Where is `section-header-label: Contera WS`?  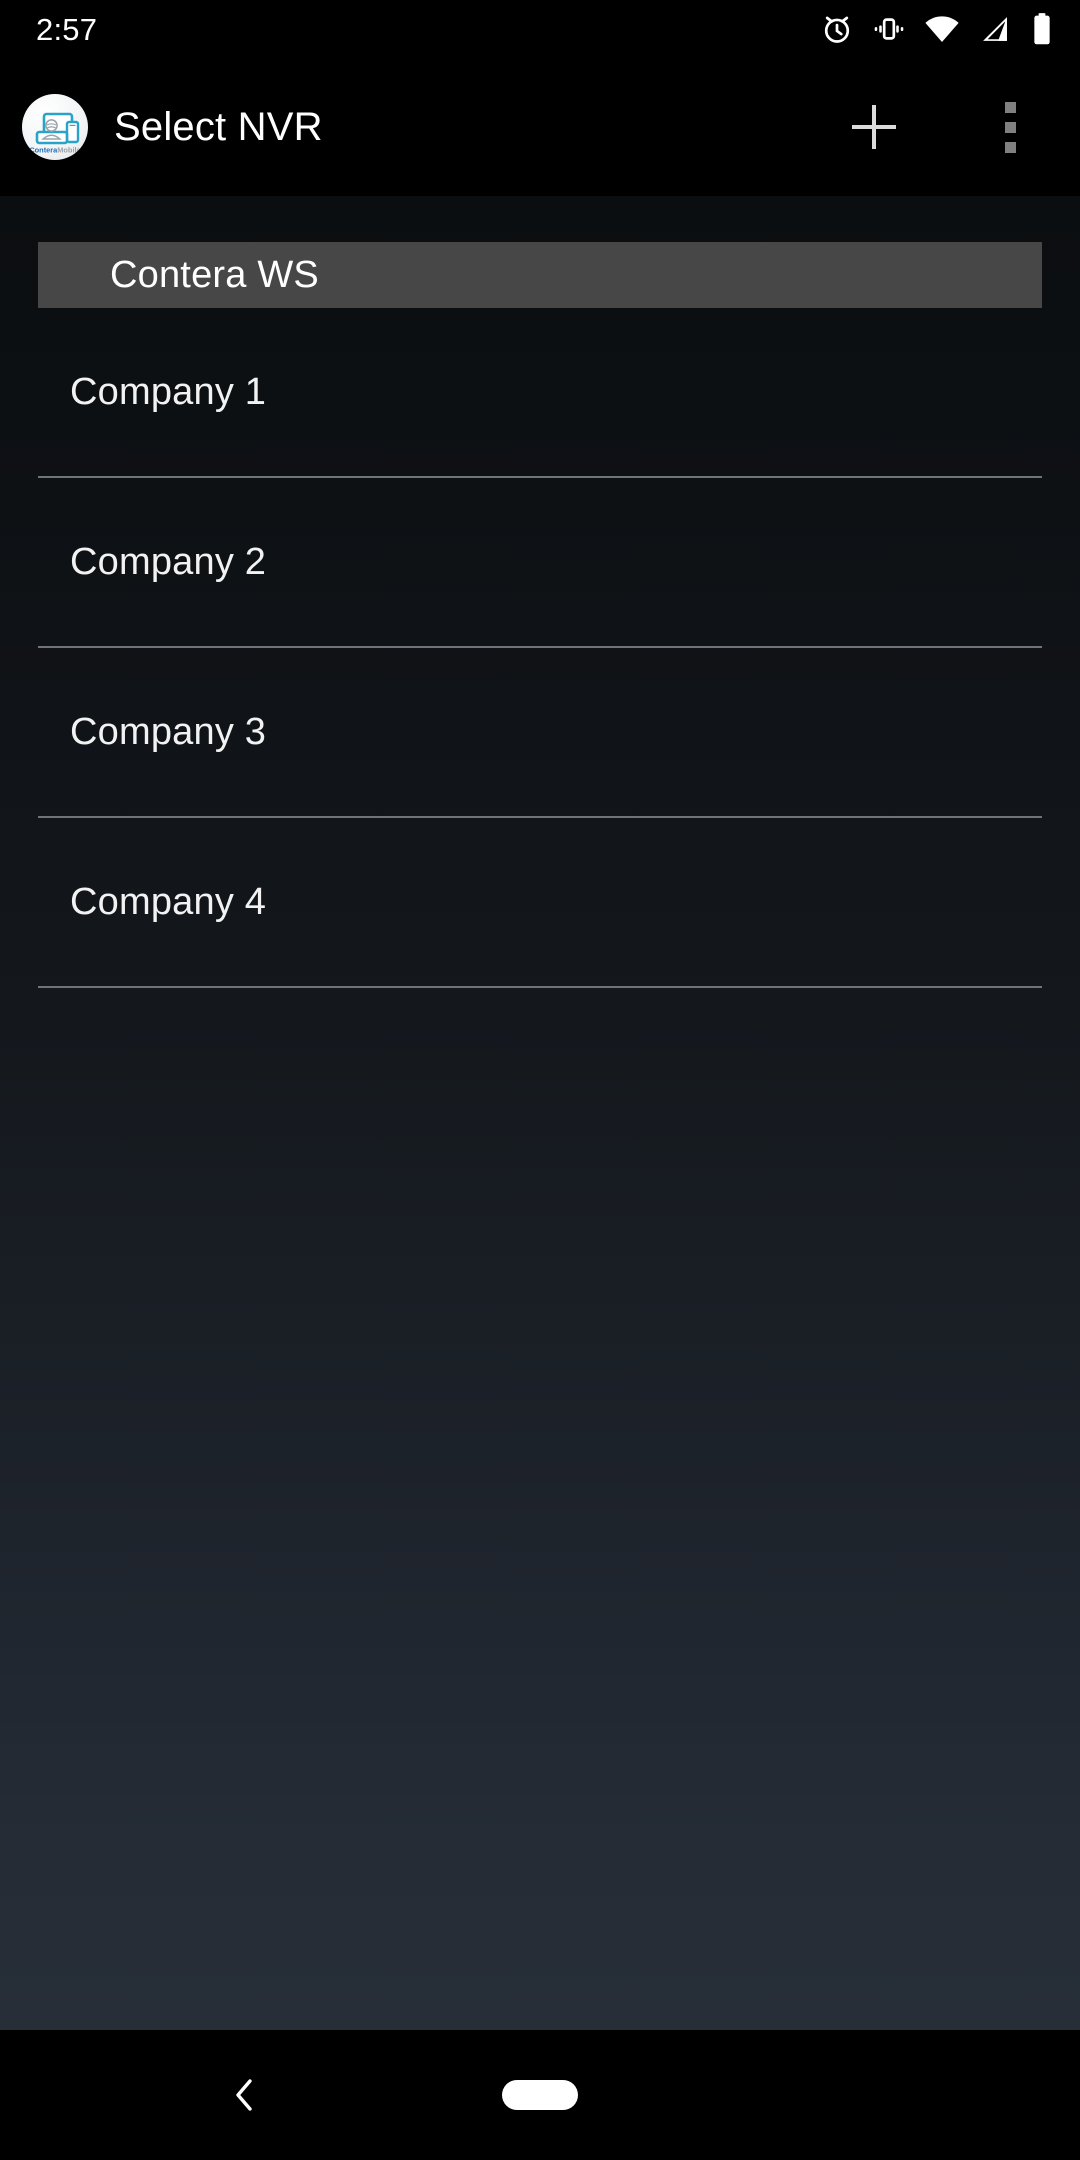
section-header-label: Contera WS is located at coordinates (214, 275).